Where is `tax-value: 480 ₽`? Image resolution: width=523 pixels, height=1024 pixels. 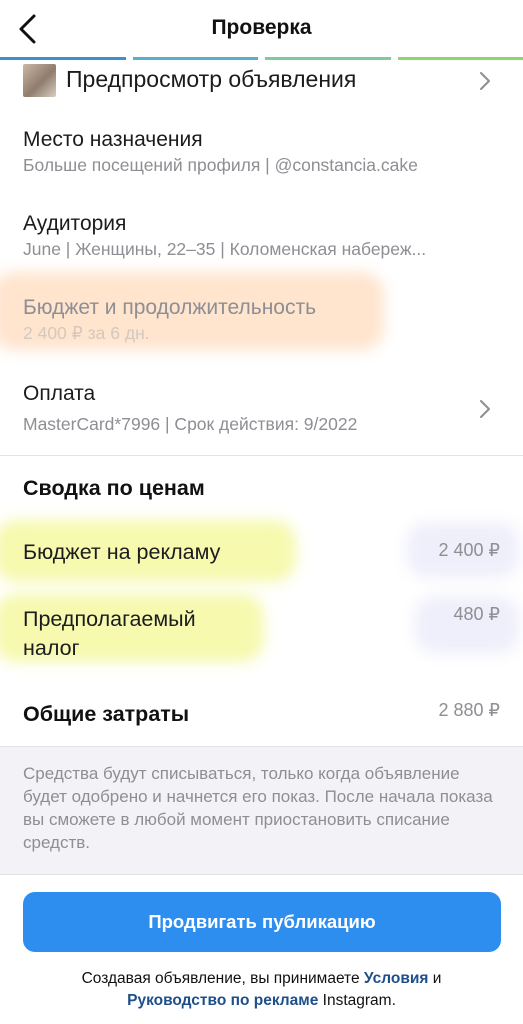 tax-value: 480 ₽ is located at coordinates (477, 614).